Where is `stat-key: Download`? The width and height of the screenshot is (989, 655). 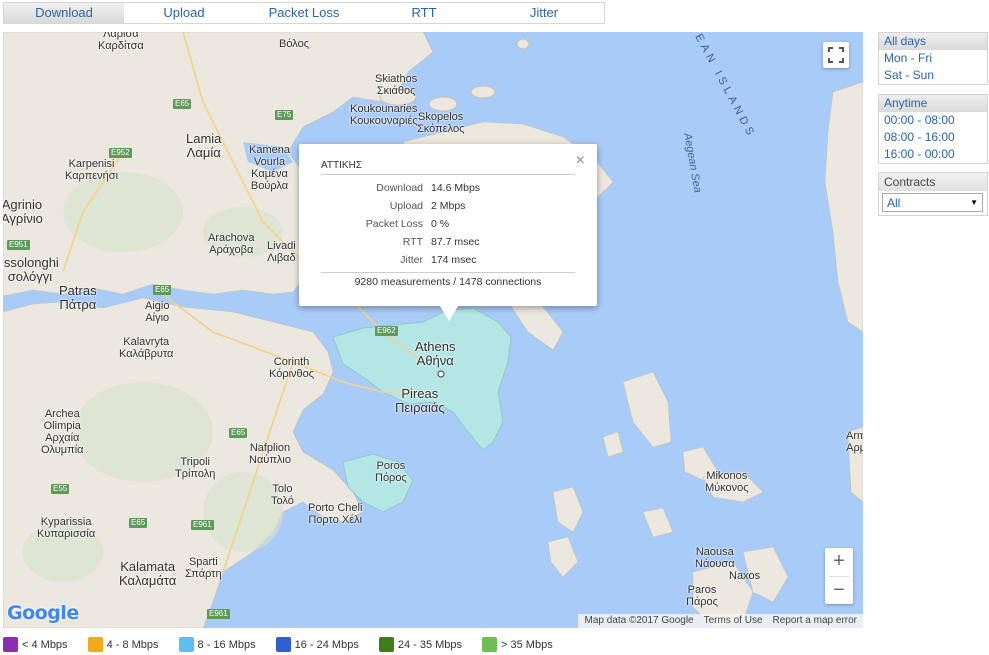 stat-key: Download is located at coordinates (399, 188).